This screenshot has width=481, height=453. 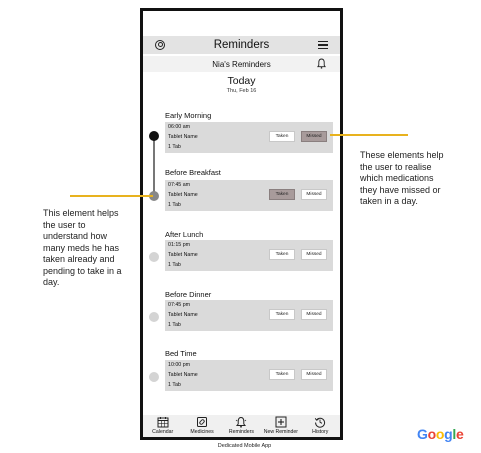 I want to click on reminder-time: 01:15 pm, so click(x=179, y=245).